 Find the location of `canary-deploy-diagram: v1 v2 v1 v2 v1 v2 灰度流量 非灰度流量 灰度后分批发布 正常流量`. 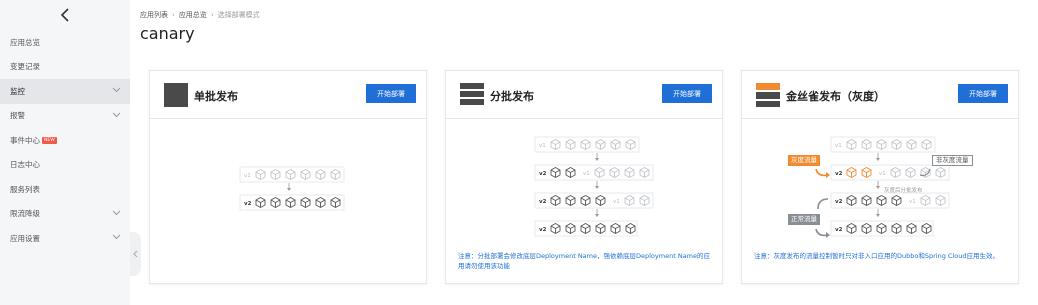

canary-deploy-diagram: v1 v2 v1 v2 v1 v2 灰度流量 非灰度流量 灰度后分批发布 正常流量 is located at coordinates (880, 184).